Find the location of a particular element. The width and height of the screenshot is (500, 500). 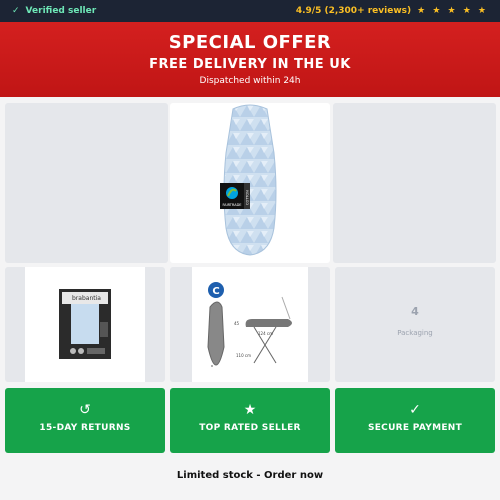

gallery-thumb-box: brabantia is located at coordinates (85, 324).